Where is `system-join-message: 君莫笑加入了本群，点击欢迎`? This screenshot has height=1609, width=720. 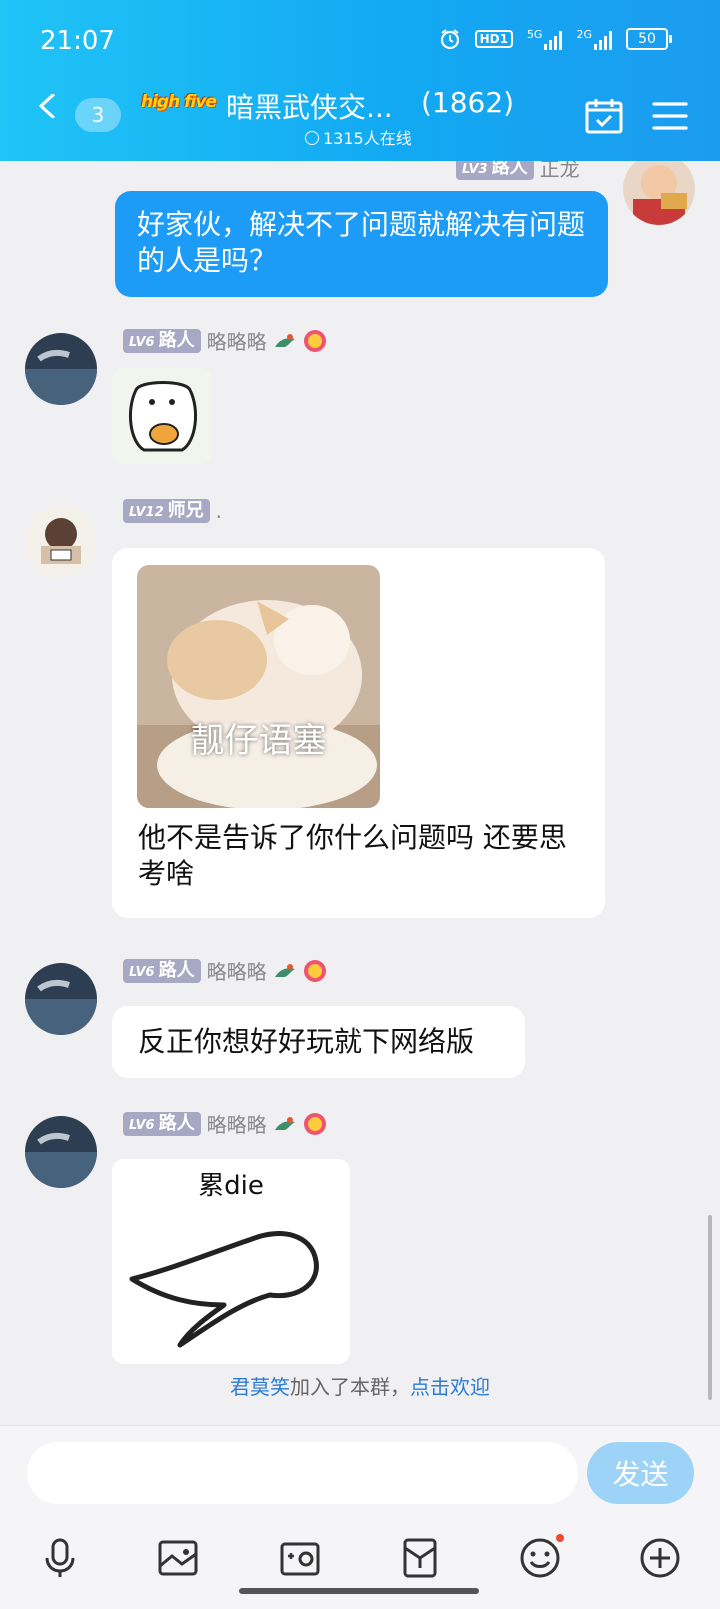 system-join-message: 君莫笑加入了本群，点击欢迎 is located at coordinates (360, 1385).